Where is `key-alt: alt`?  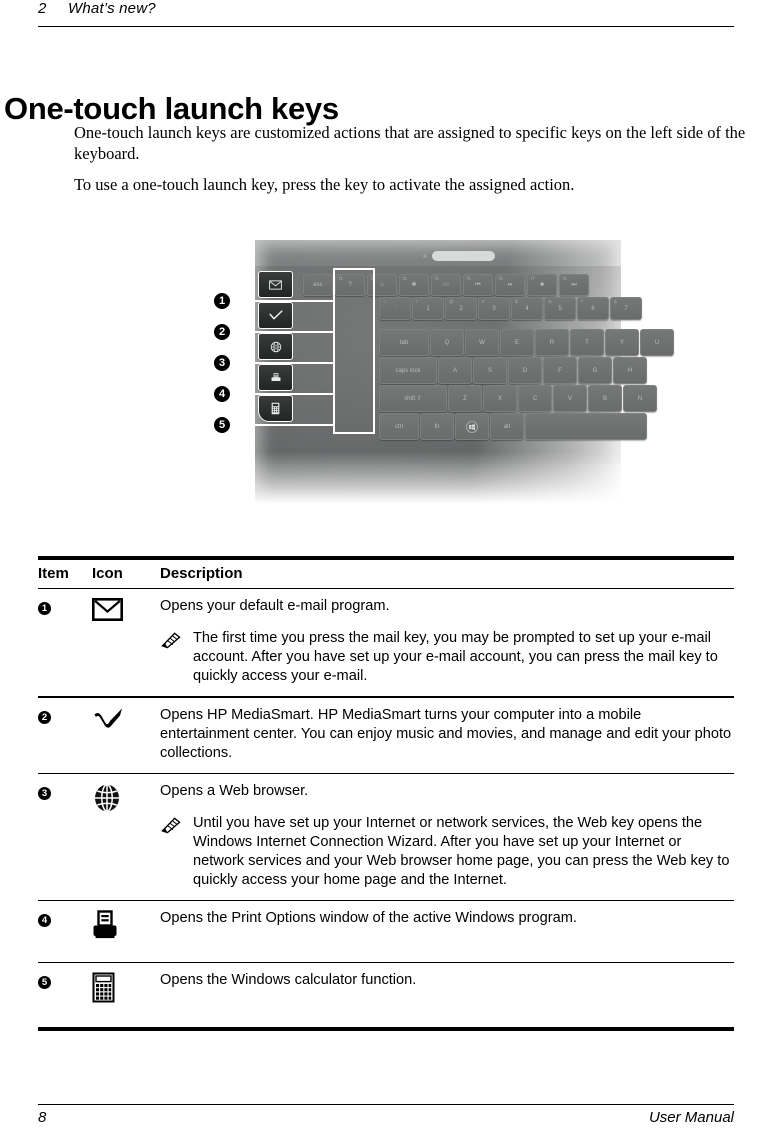
key-alt: alt is located at coordinates (507, 426).